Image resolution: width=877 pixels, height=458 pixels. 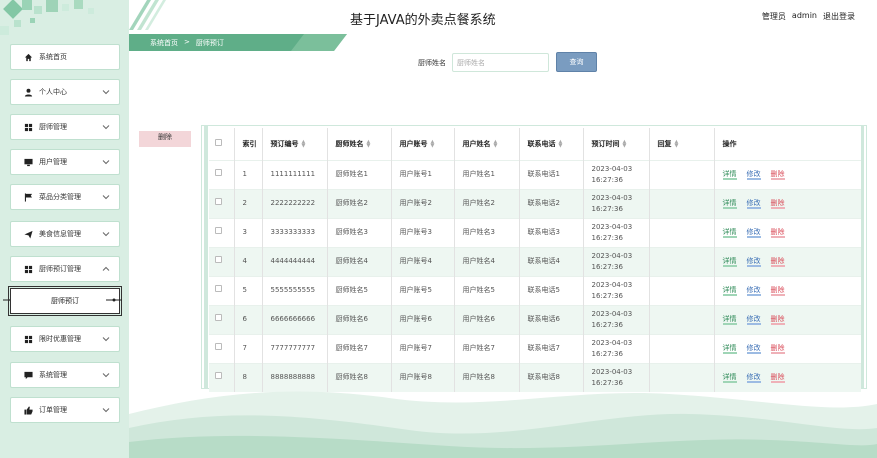 What do you see at coordinates (487, 232) in the screenshot?
I see `cell-user-name: 用户姓名3` at bounding box center [487, 232].